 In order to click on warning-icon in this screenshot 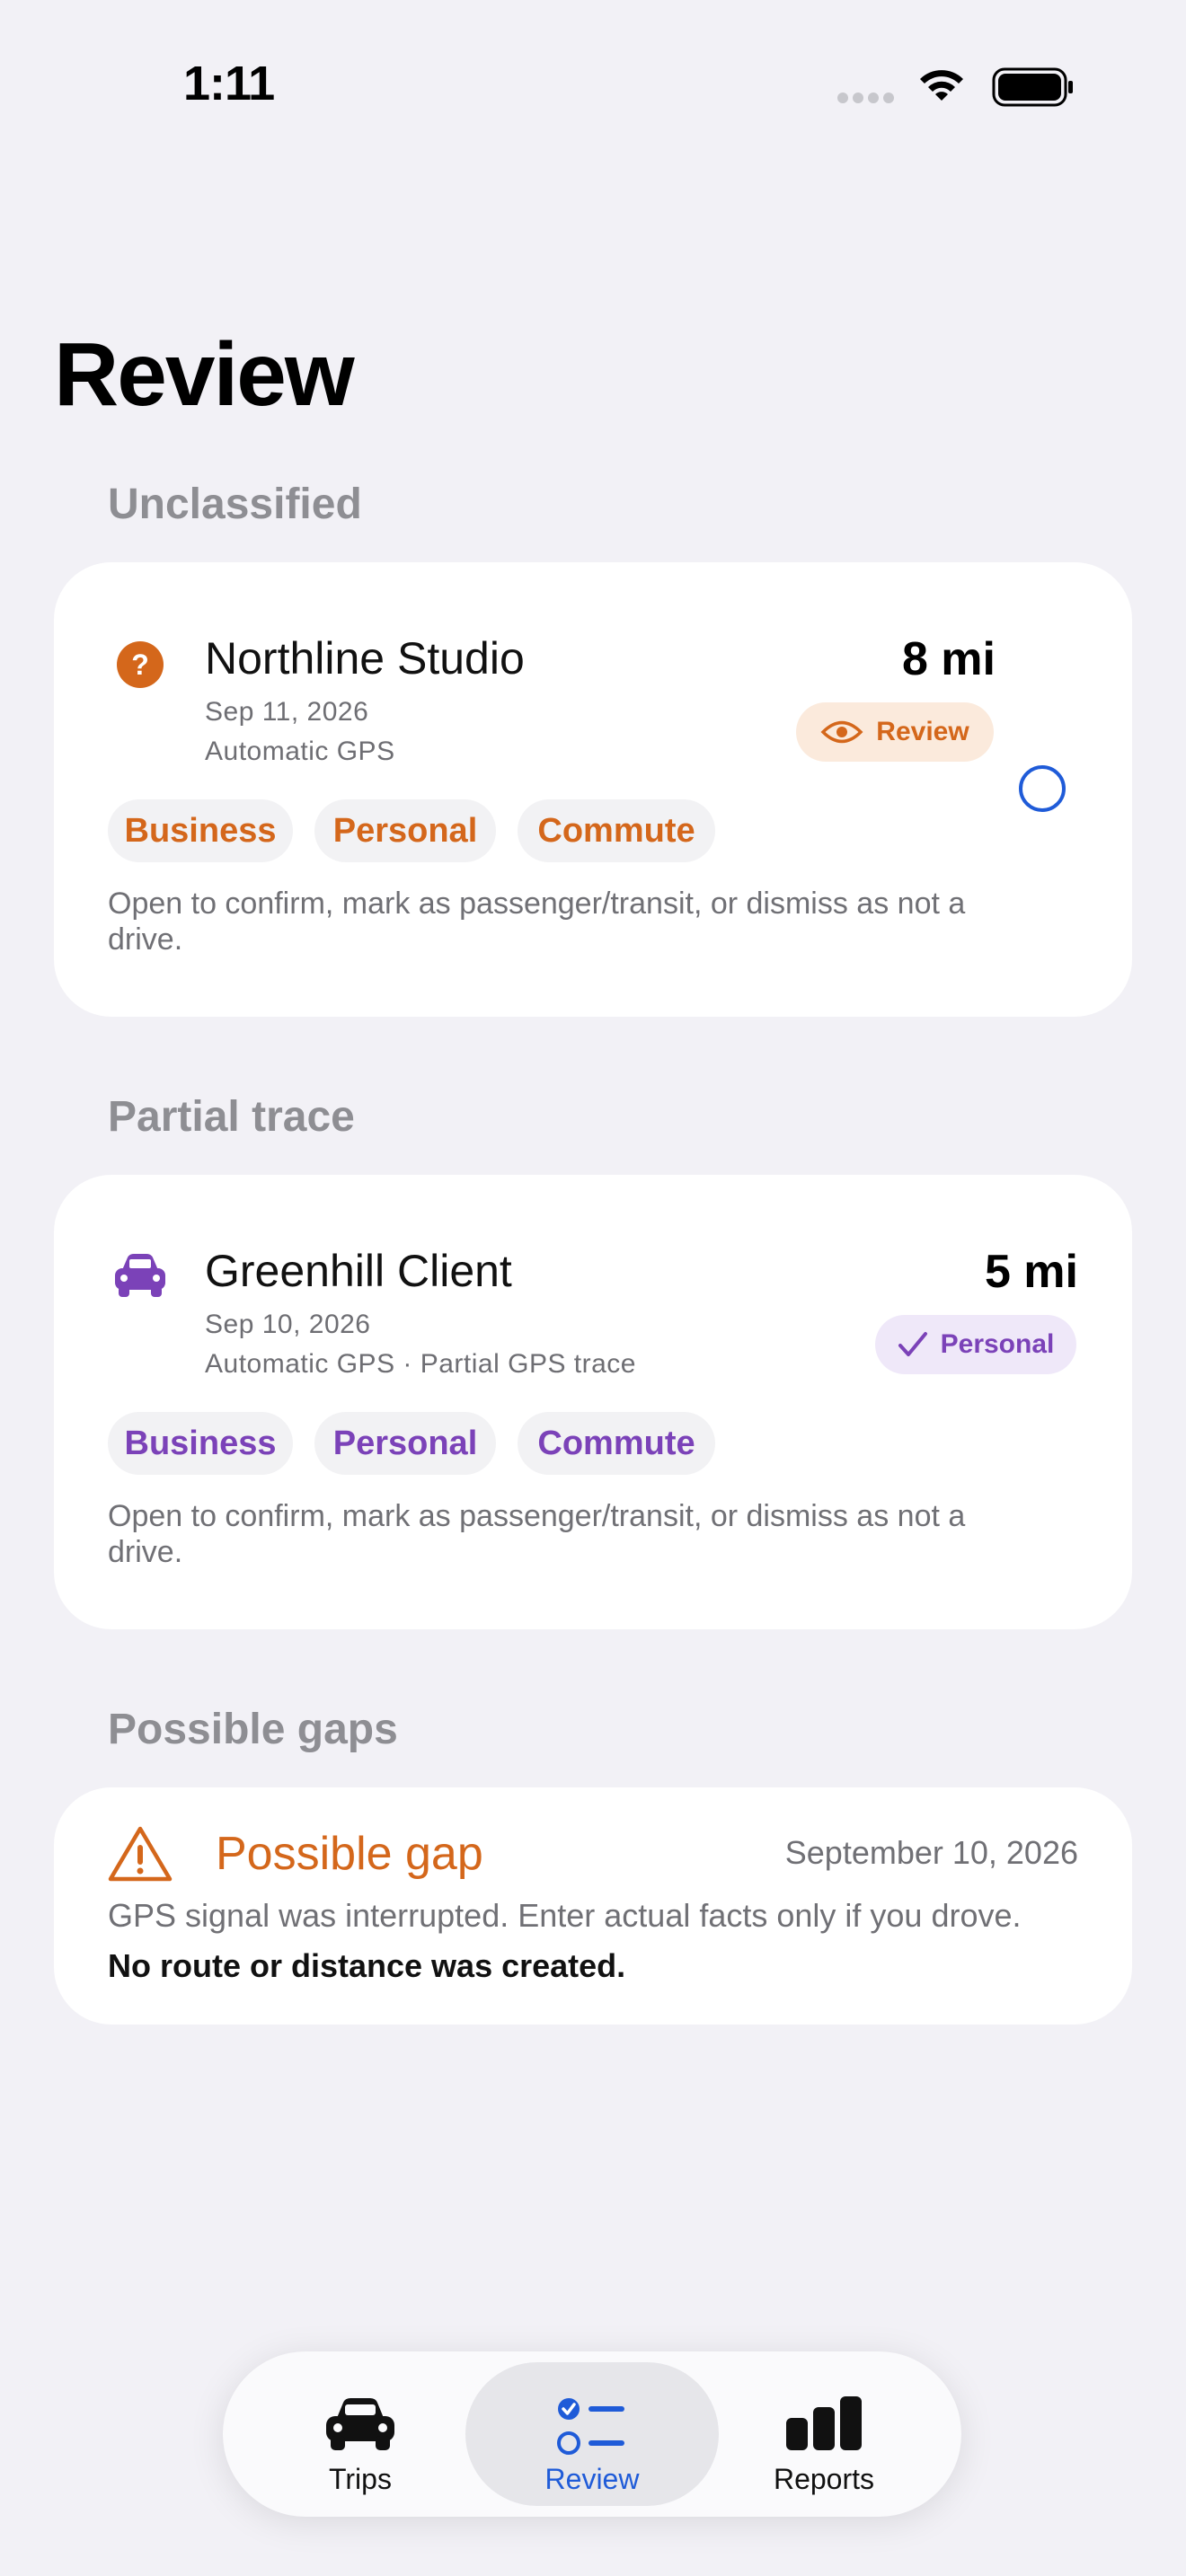, I will do `click(140, 1854)`.